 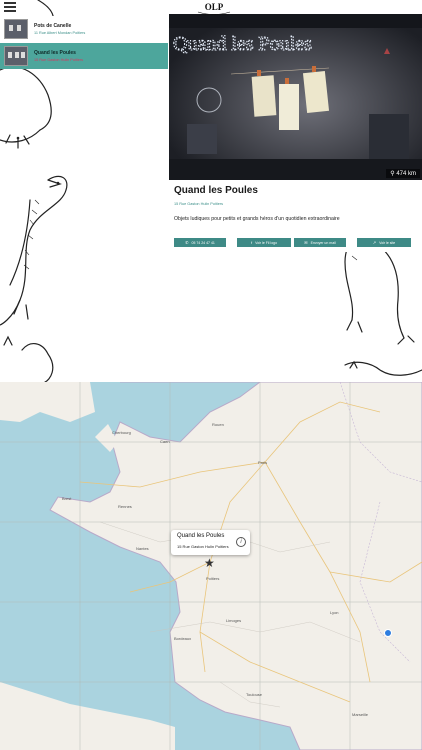 What do you see at coordinates (58, 60) in the screenshot?
I see `list-item-address: 15 Rue Gaston Hulin Poitiers` at bounding box center [58, 60].